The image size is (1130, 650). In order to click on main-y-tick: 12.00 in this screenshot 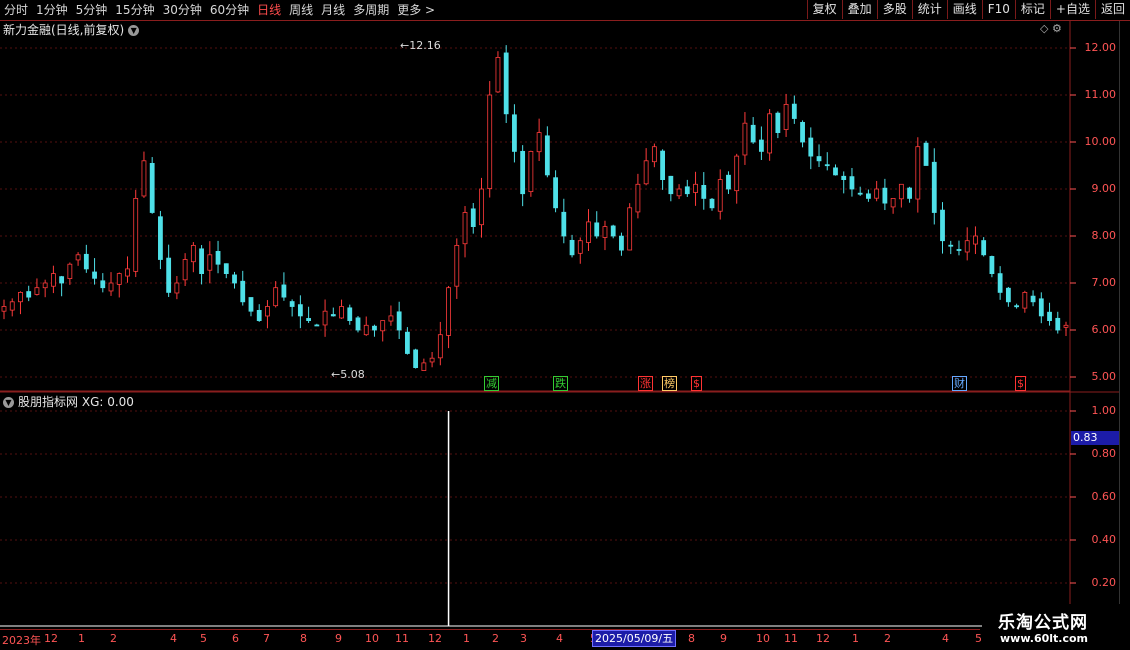, I will do `click(1100, 47)`.